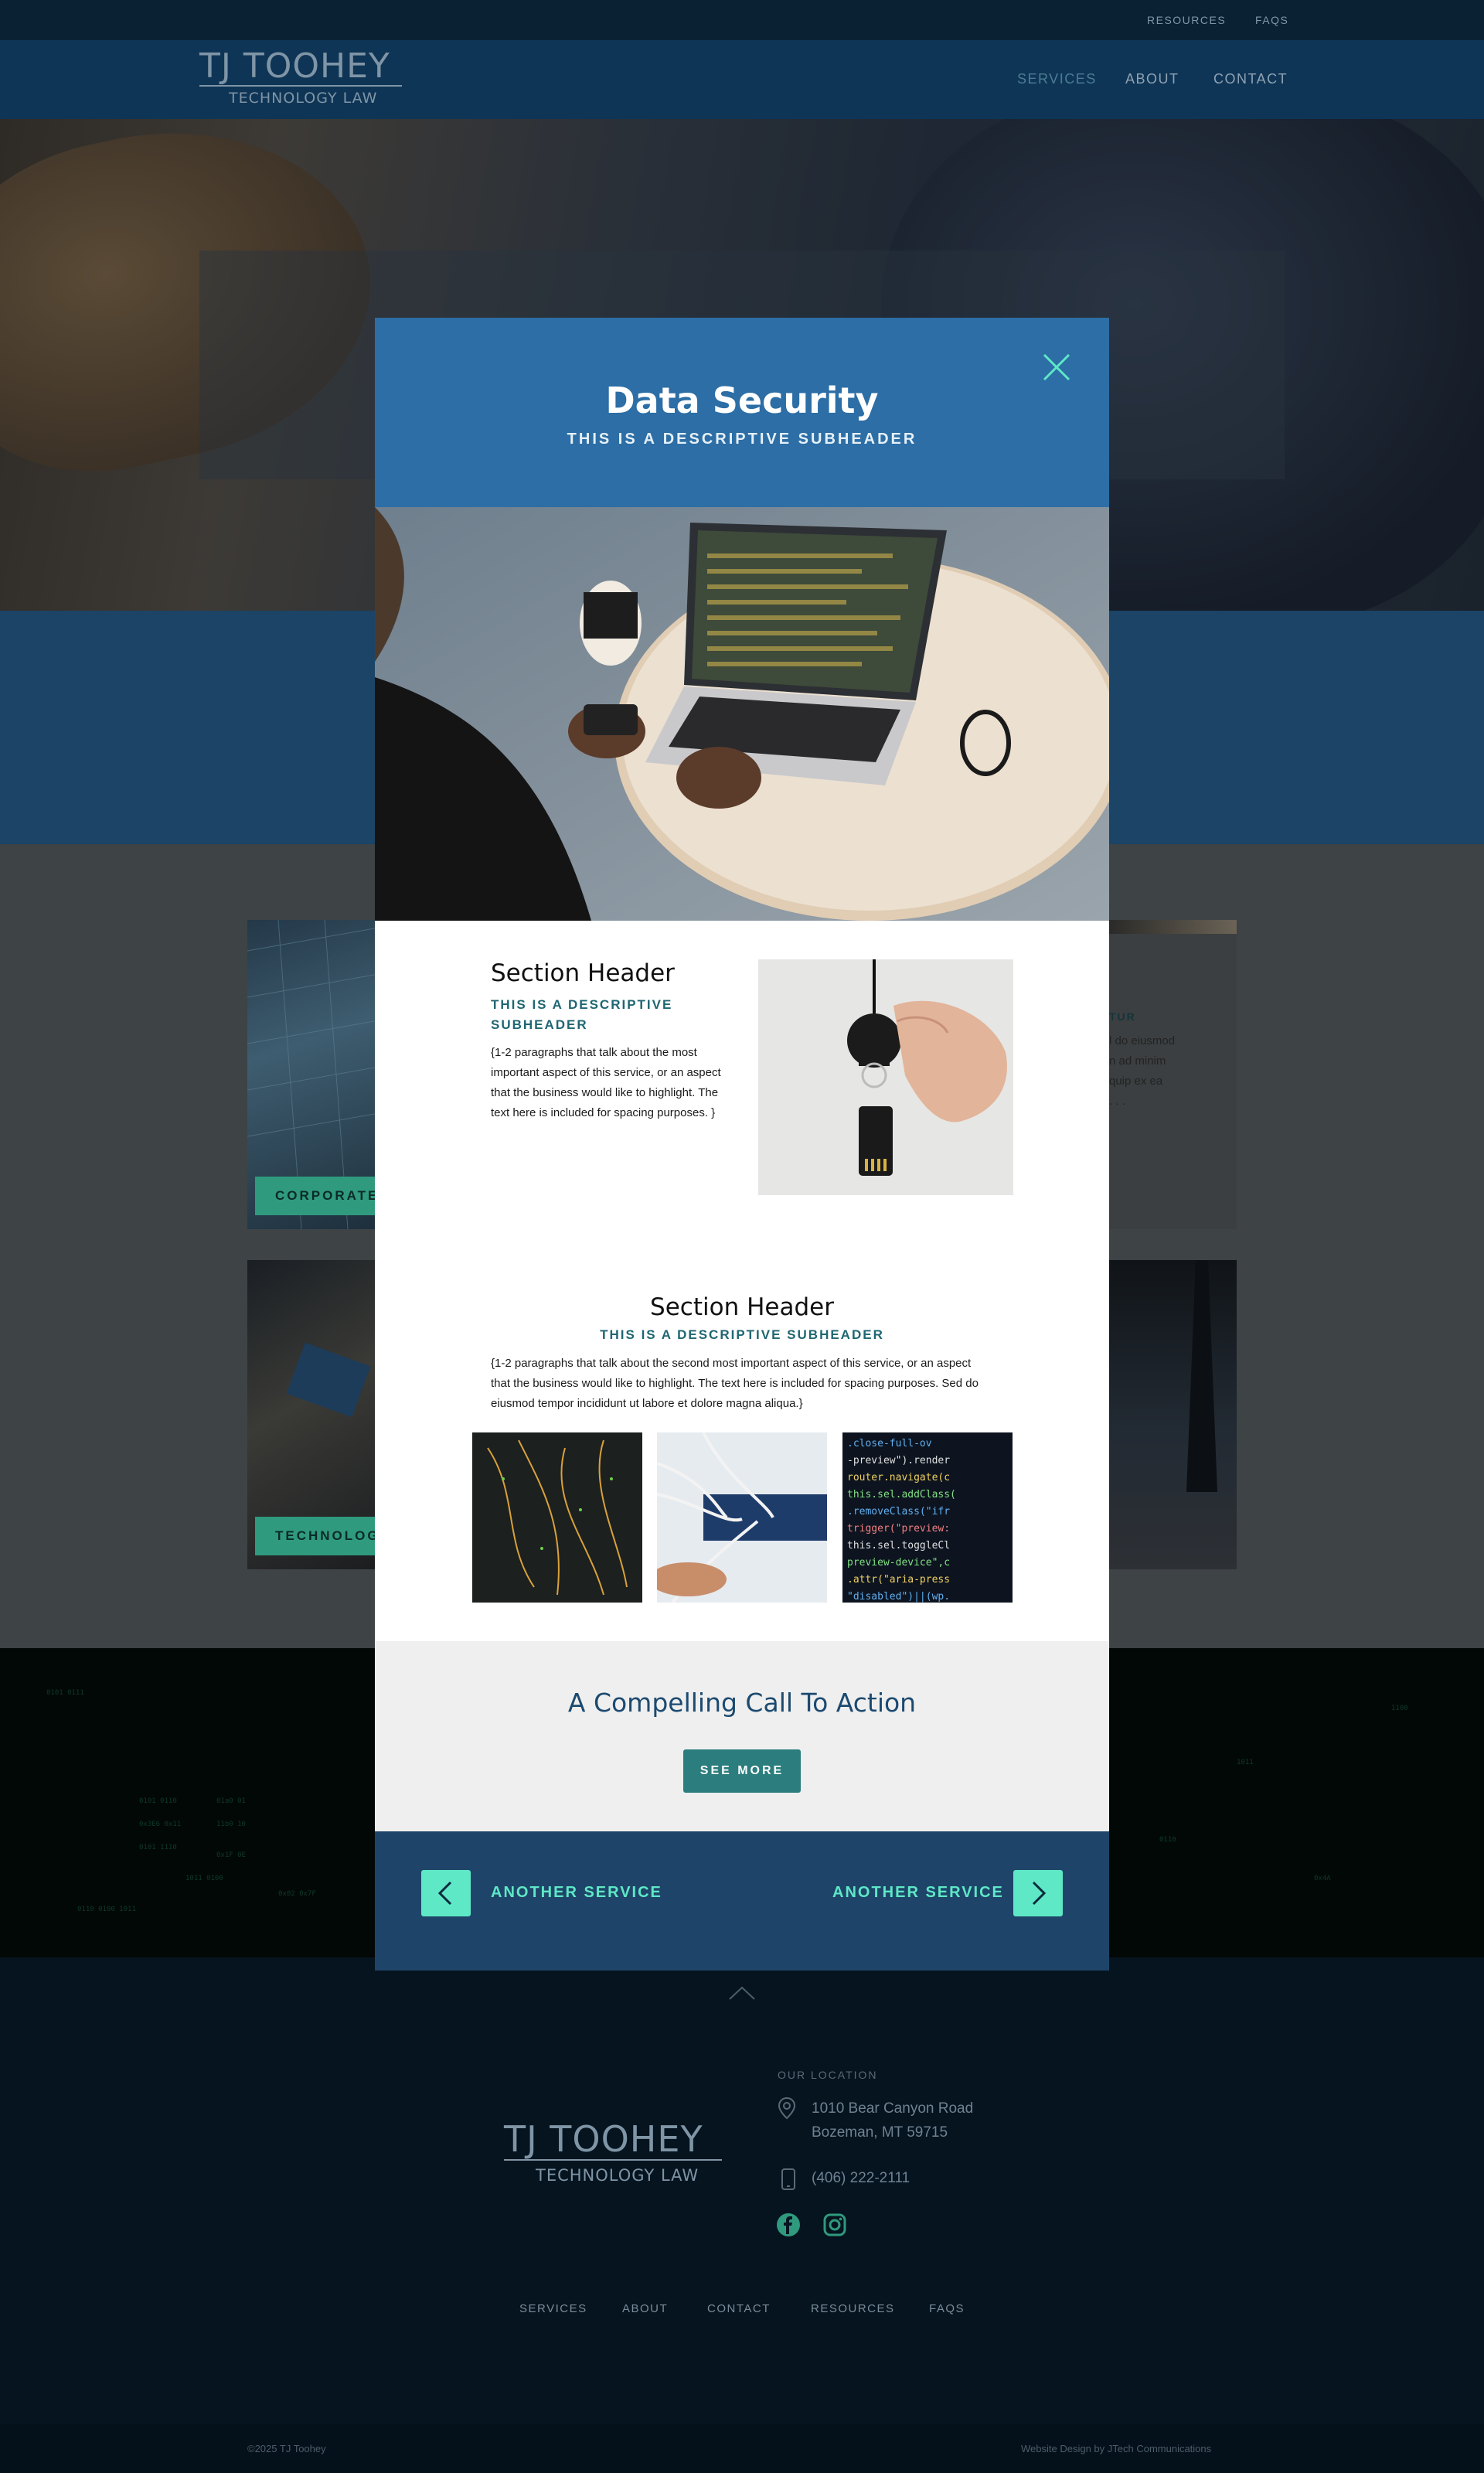  What do you see at coordinates (742, 1736) in the screenshot?
I see `call-to-action: A Compelling Call To Action SEE MORE` at bounding box center [742, 1736].